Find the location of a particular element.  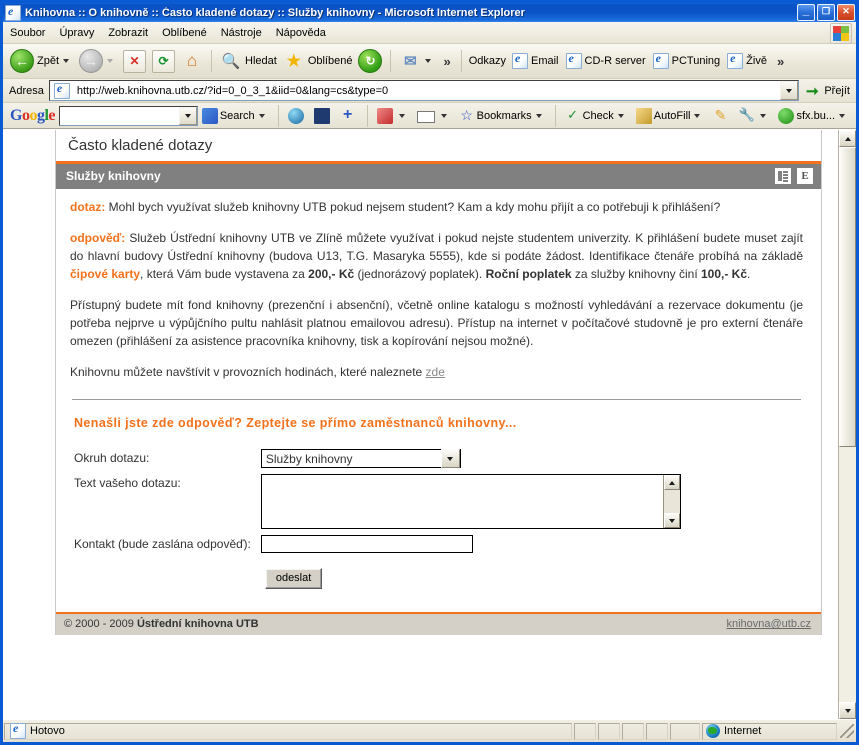

form-row-topic: Okruh dotazu: Služby knihovny is located at coordinates (377, 458).